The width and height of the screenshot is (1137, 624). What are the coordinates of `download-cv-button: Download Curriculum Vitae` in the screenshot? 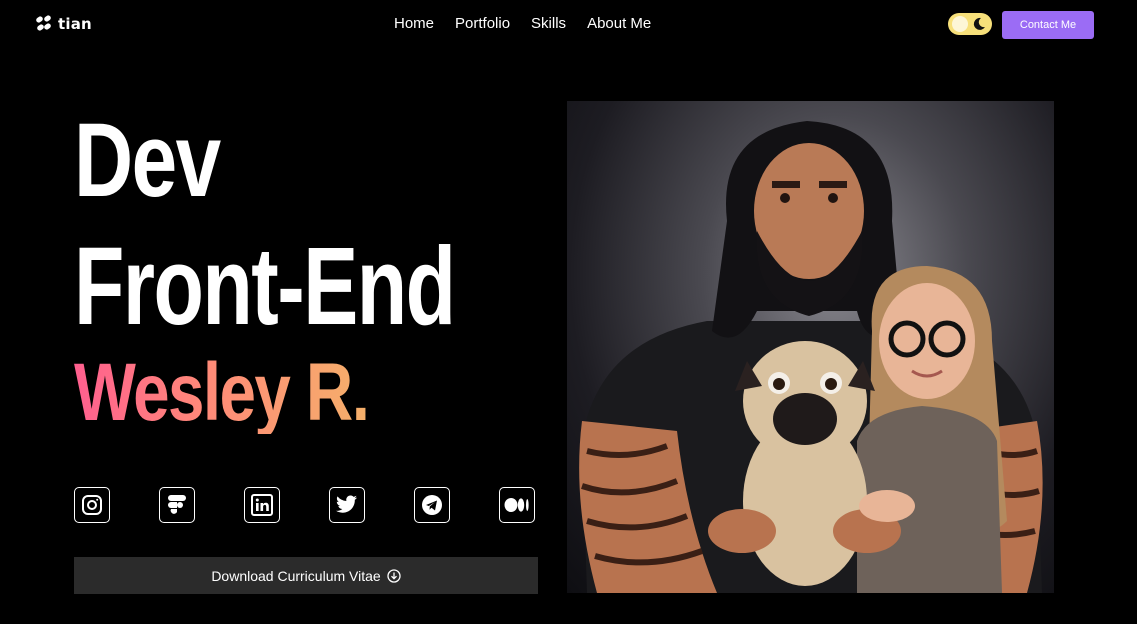 It's located at (306, 575).